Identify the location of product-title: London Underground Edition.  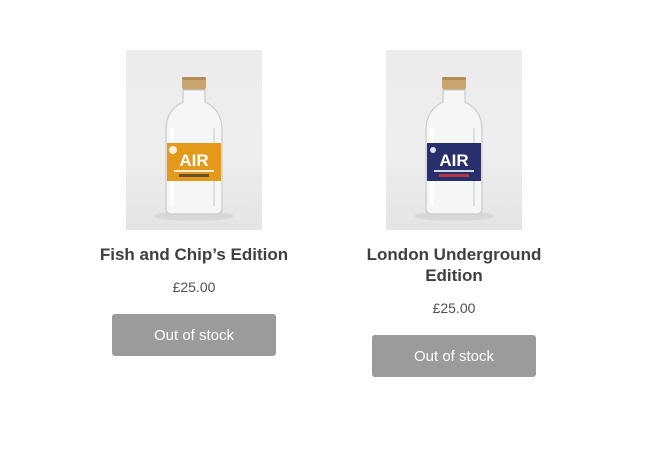
(454, 265).